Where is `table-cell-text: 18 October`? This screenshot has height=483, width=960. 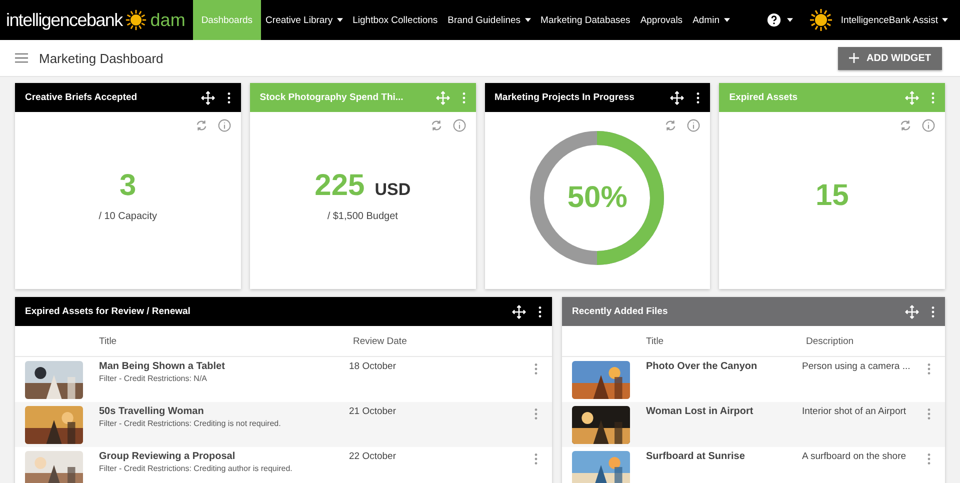 table-cell-text: 18 October is located at coordinates (373, 366).